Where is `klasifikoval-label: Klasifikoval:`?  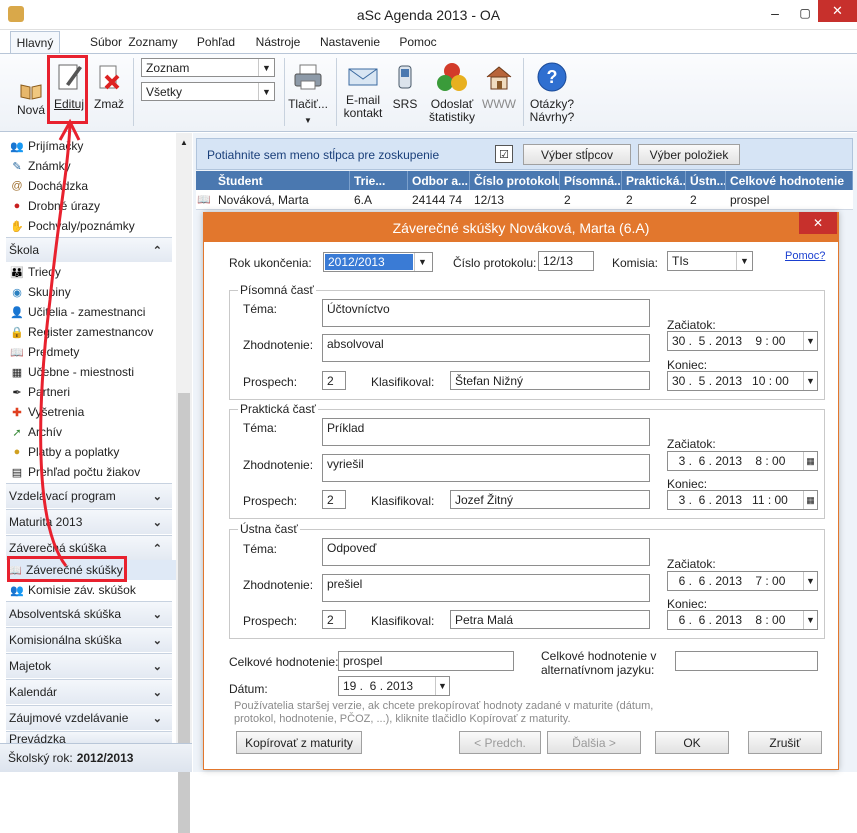 klasifikoval-label: Klasifikoval: is located at coordinates (403, 501).